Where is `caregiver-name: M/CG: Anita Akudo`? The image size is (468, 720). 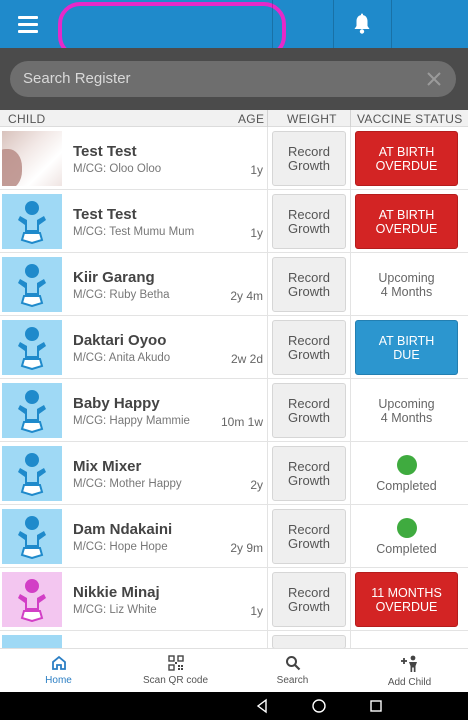 caregiver-name: M/CG: Anita Akudo is located at coordinates (122, 358).